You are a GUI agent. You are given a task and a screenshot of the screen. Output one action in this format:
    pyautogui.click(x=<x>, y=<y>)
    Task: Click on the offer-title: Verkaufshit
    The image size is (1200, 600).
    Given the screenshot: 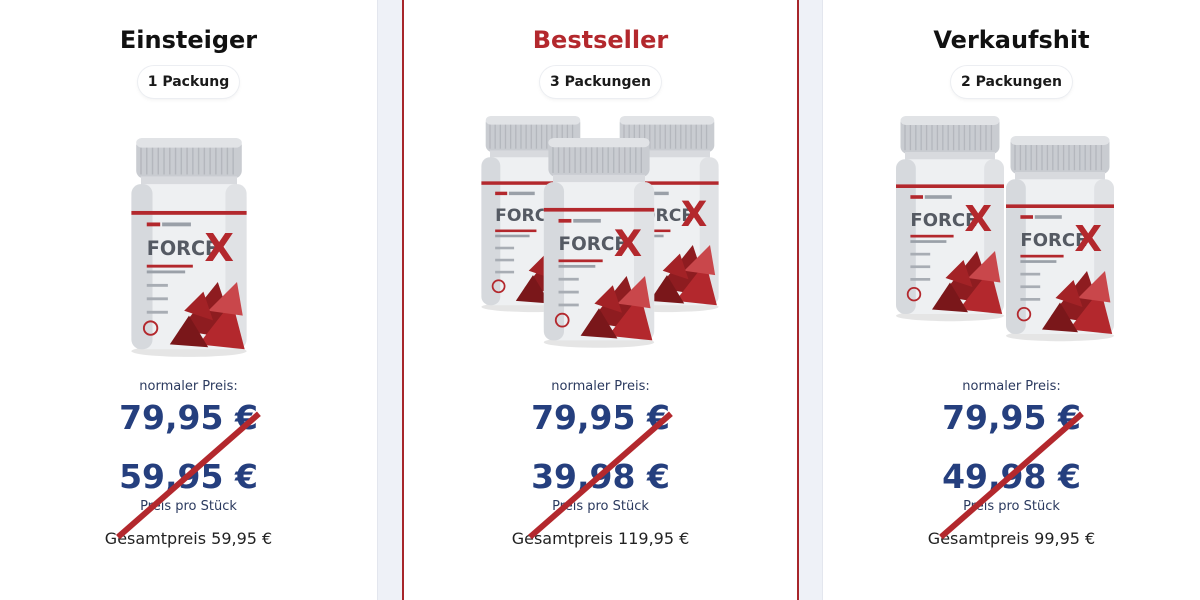 What is the action you would take?
    pyautogui.click(x=1011, y=40)
    